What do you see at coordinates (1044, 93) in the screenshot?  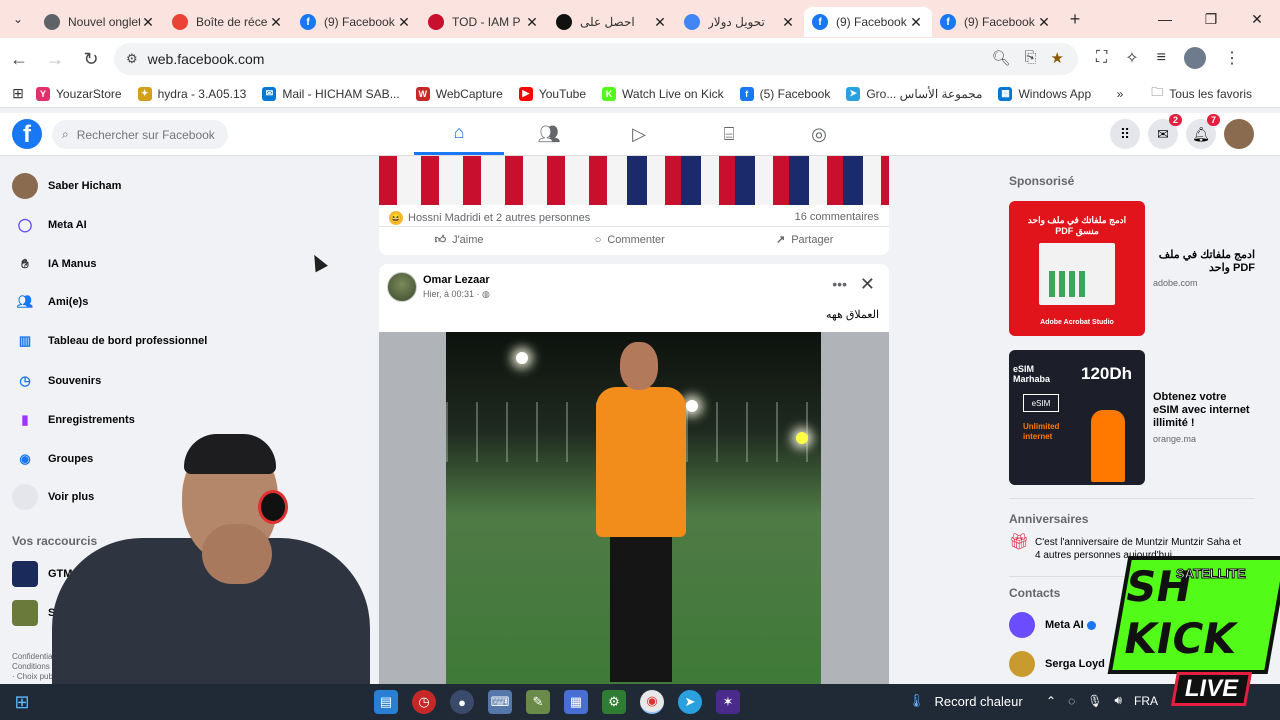 I see `bookmark-item: ▦ Windows App` at bounding box center [1044, 93].